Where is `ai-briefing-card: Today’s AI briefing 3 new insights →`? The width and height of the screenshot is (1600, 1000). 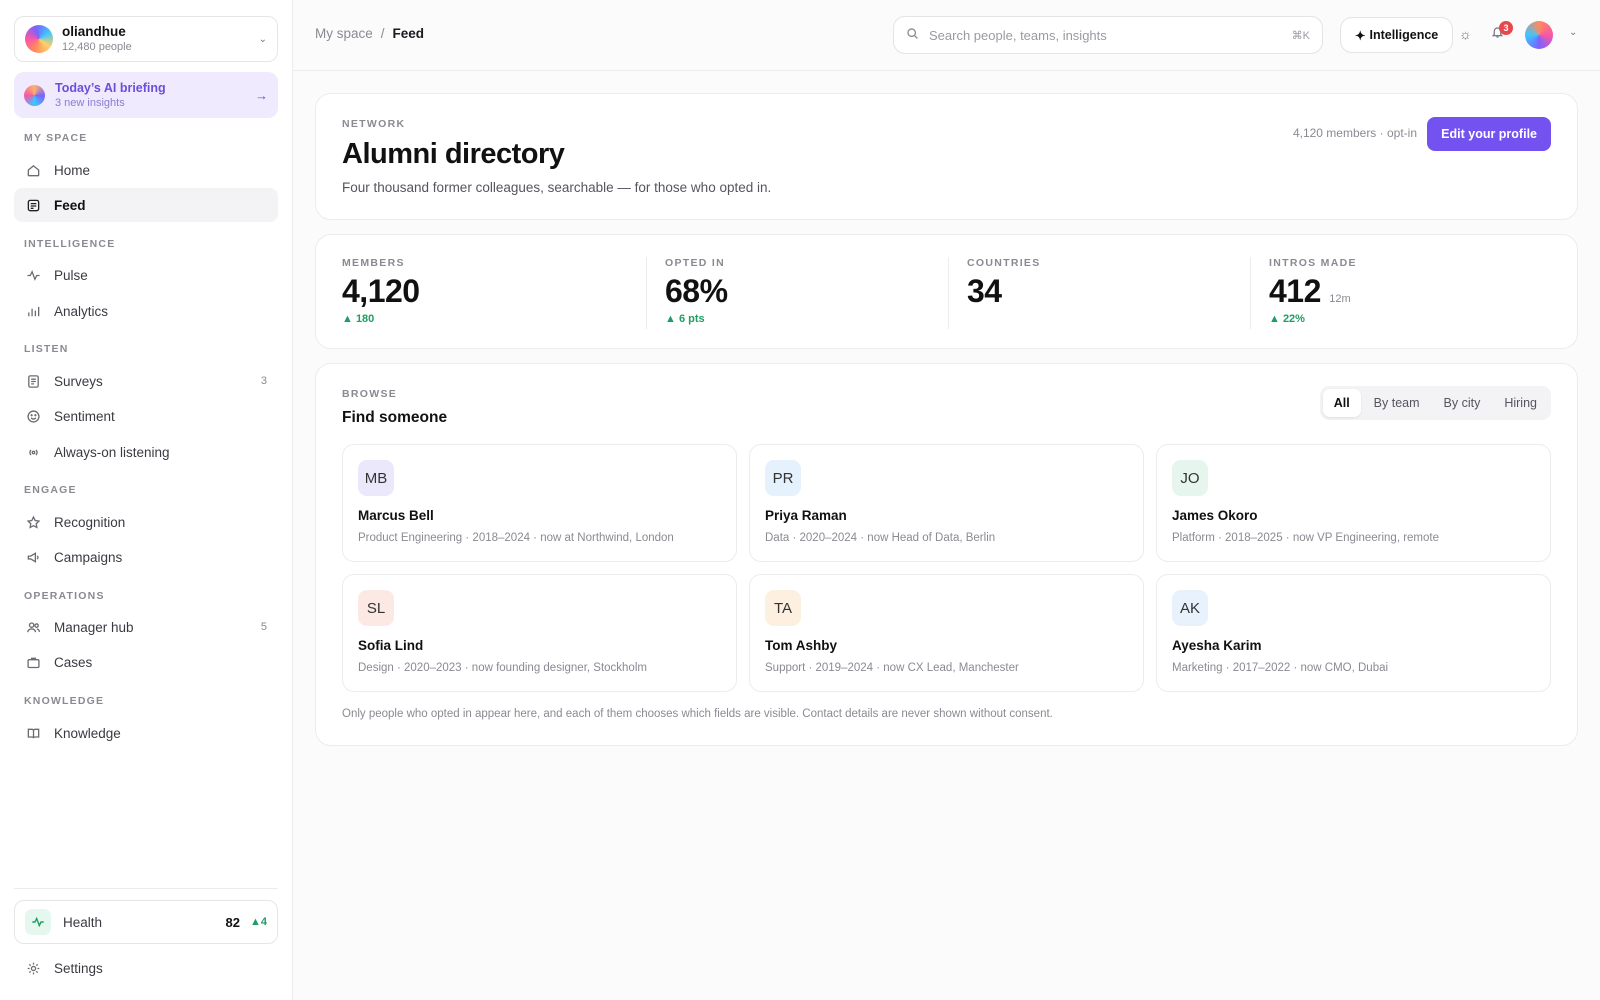
ai-briefing-card: Today’s AI briefing 3 new insights → is located at coordinates (146, 95).